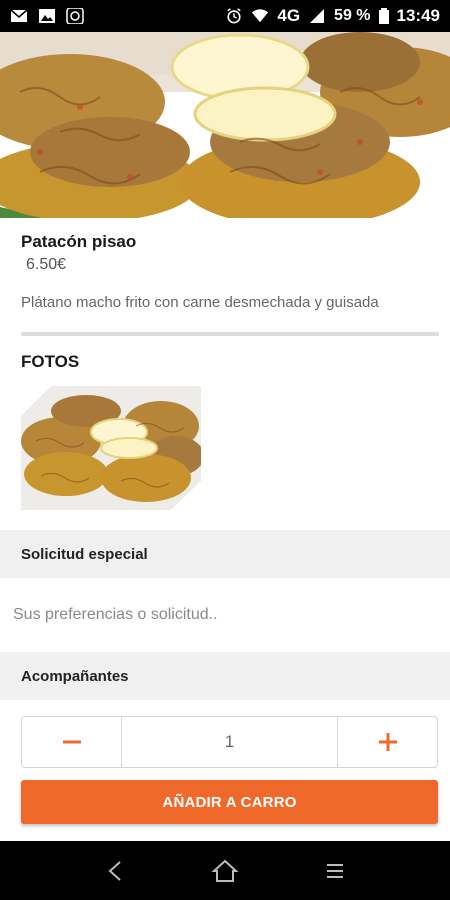 The image size is (450, 900). I want to click on plus-icon, so click(387, 742).